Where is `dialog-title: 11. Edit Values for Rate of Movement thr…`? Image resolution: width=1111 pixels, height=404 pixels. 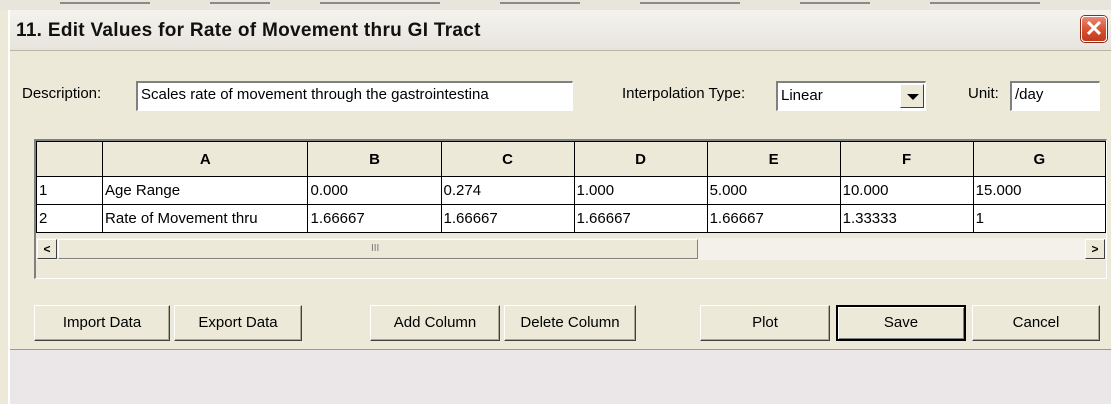
dialog-title: 11. Edit Values for Rate of Movement thr… is located at coordinates (248, 30).